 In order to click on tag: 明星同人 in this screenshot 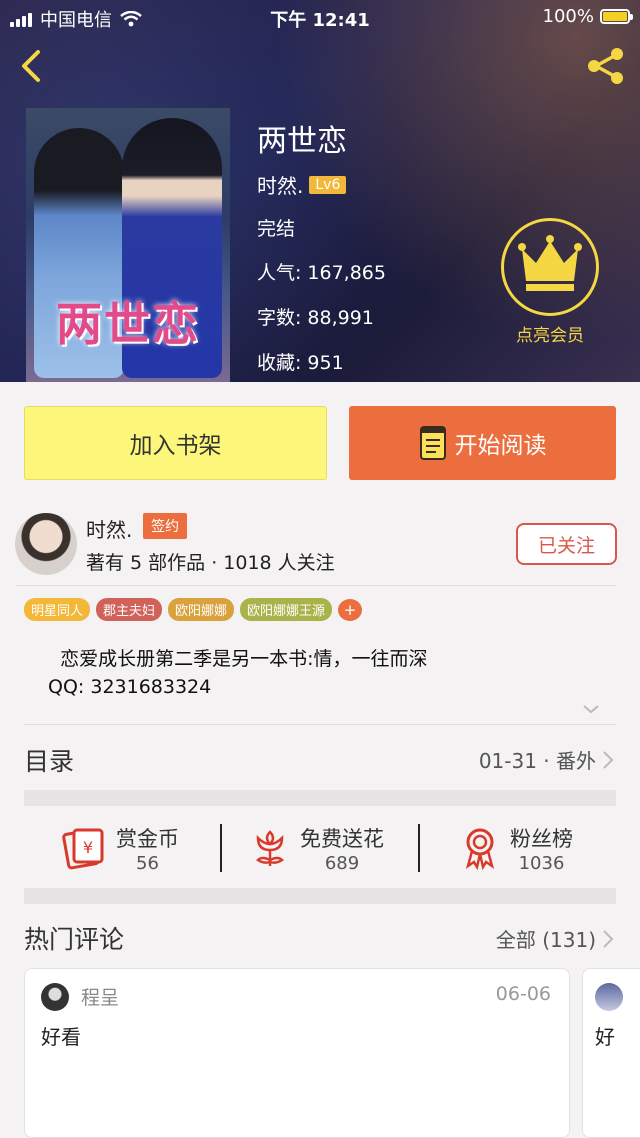, I will do `click(57, 609)`.